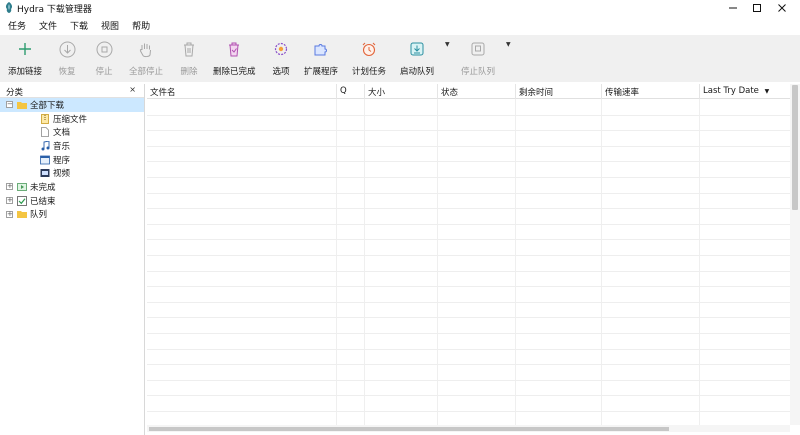 This screenshot has height=435, width=800. Describe the element at coordinates (320, 50) in the screenshot. I see `puzzle-icon` at that location.